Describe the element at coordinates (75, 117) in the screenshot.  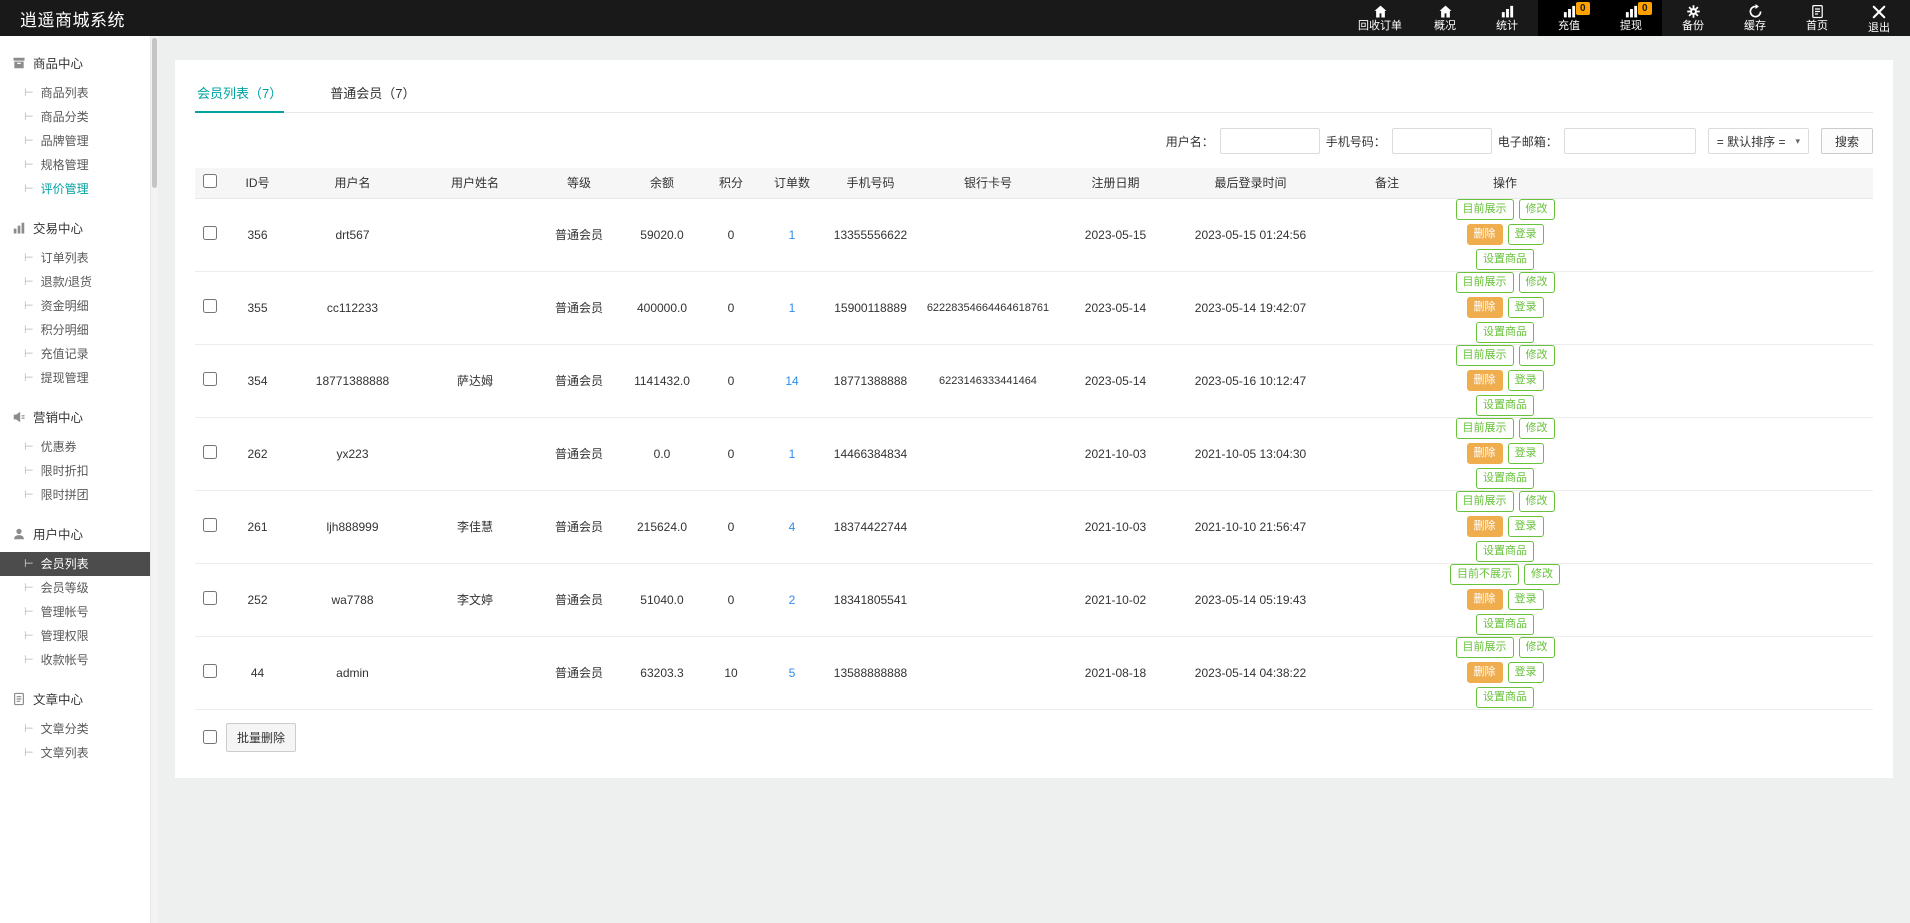
I see `sidebar-item: ⊢ 商品分类` at that location.